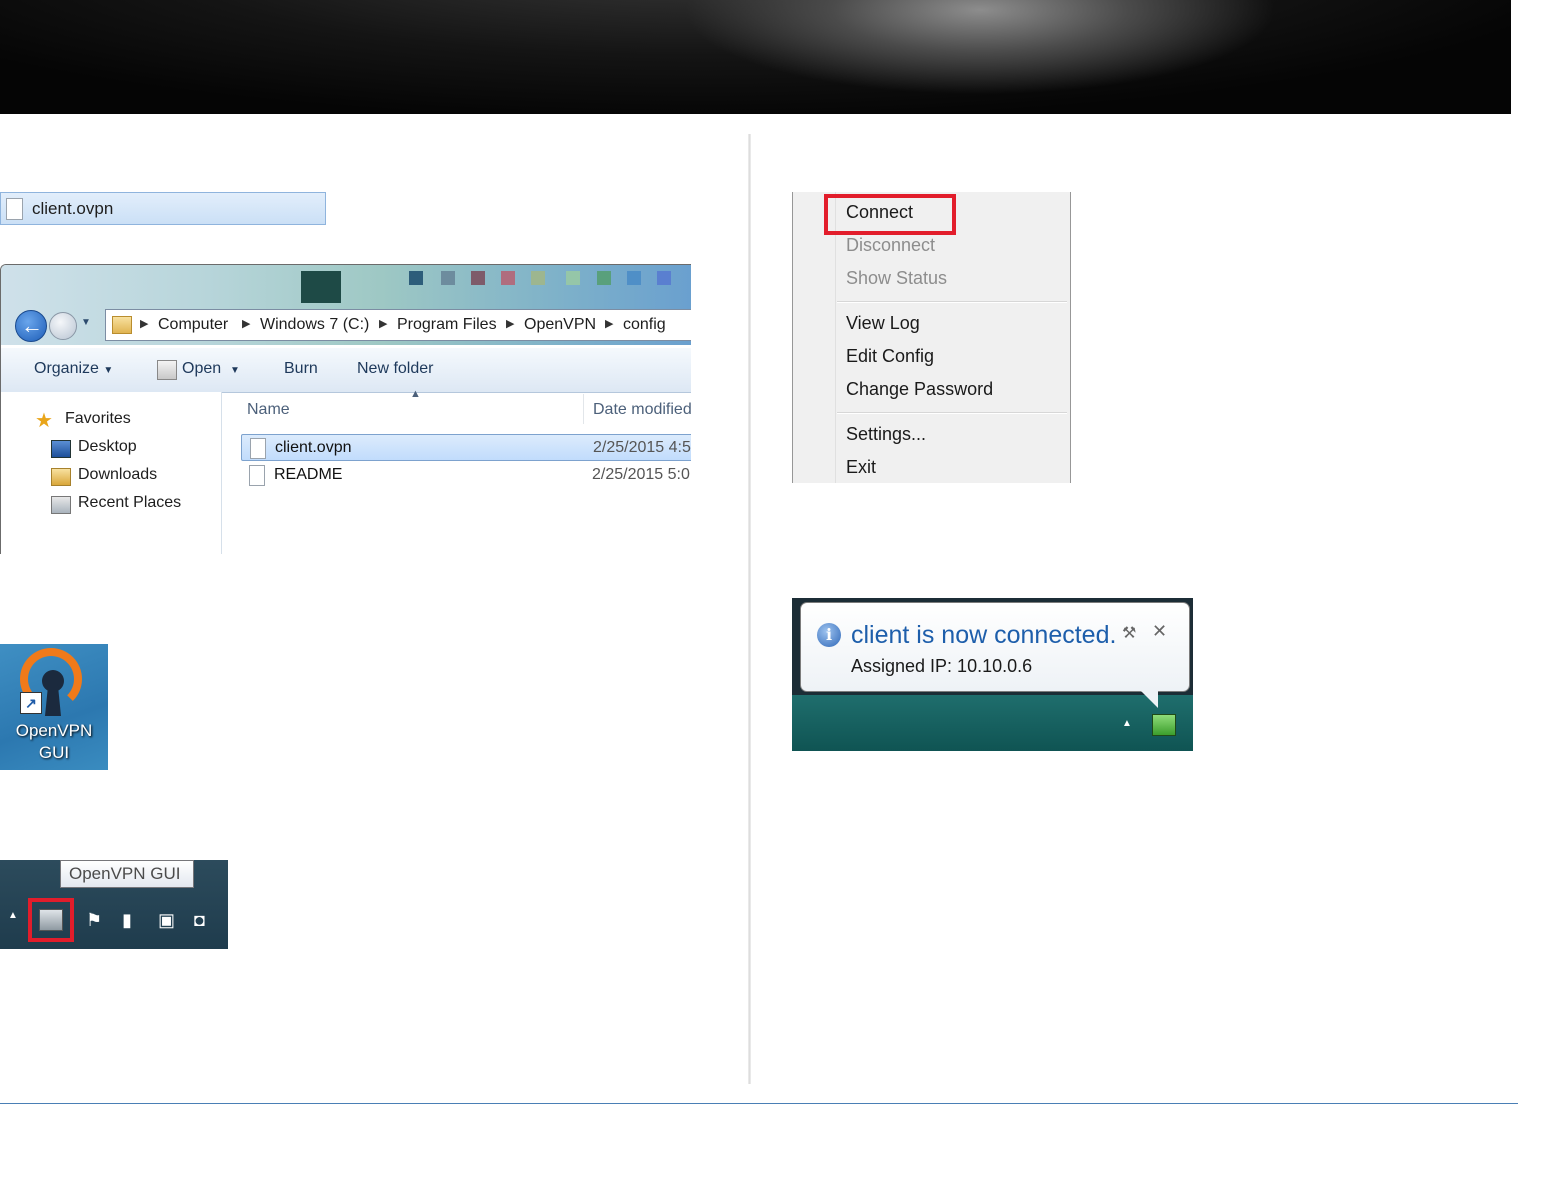  Describe the element at coordinates (308, 474) in the screenshot. I see `file-row-name: README` at that location.